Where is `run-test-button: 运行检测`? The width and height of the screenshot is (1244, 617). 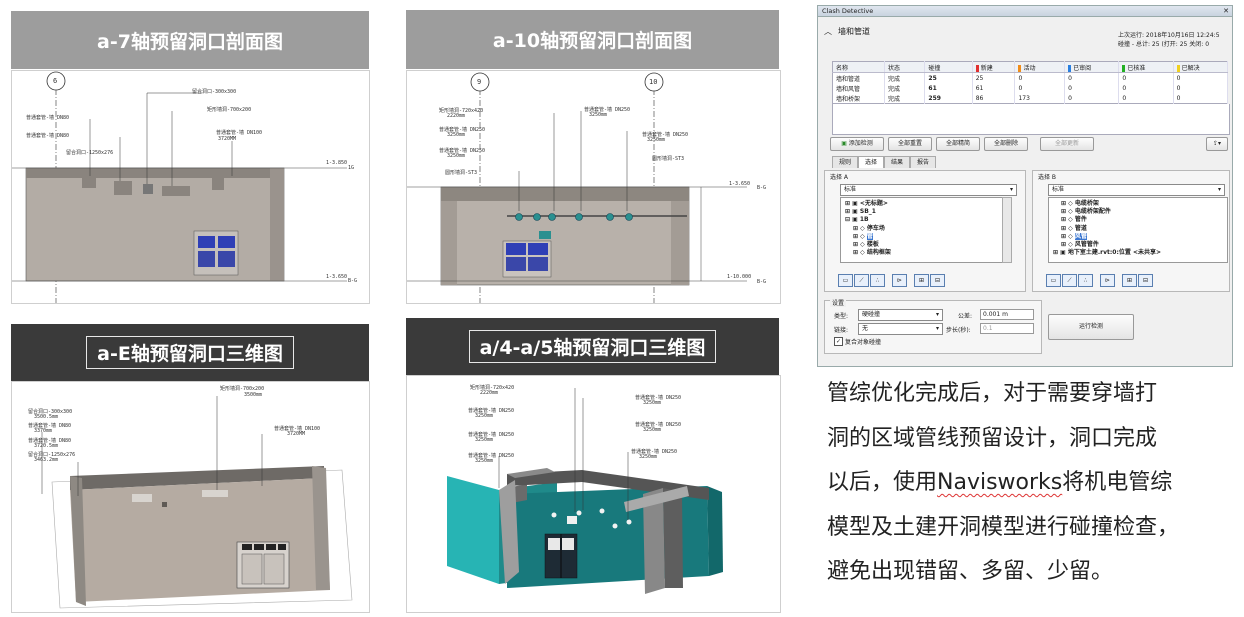
run-test-button: 运行检测 is located at coordinates (1091, 327).